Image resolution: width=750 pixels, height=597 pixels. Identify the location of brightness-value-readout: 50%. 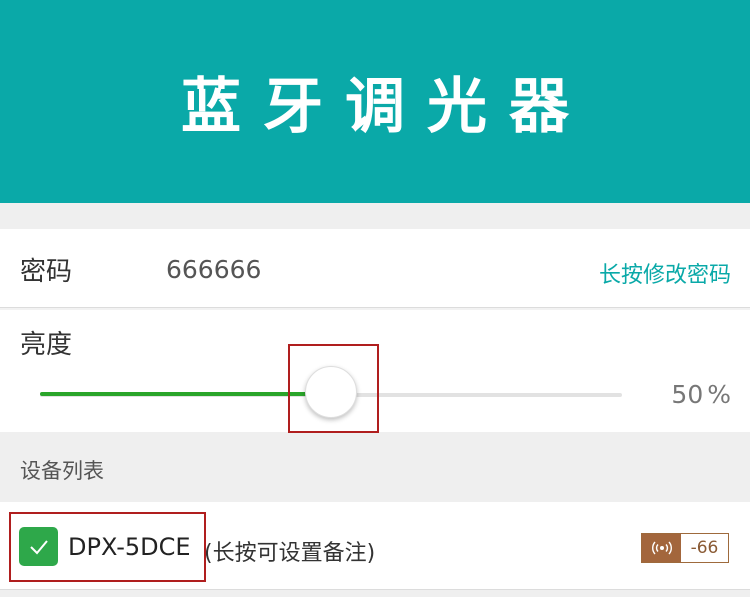
(699, 394).